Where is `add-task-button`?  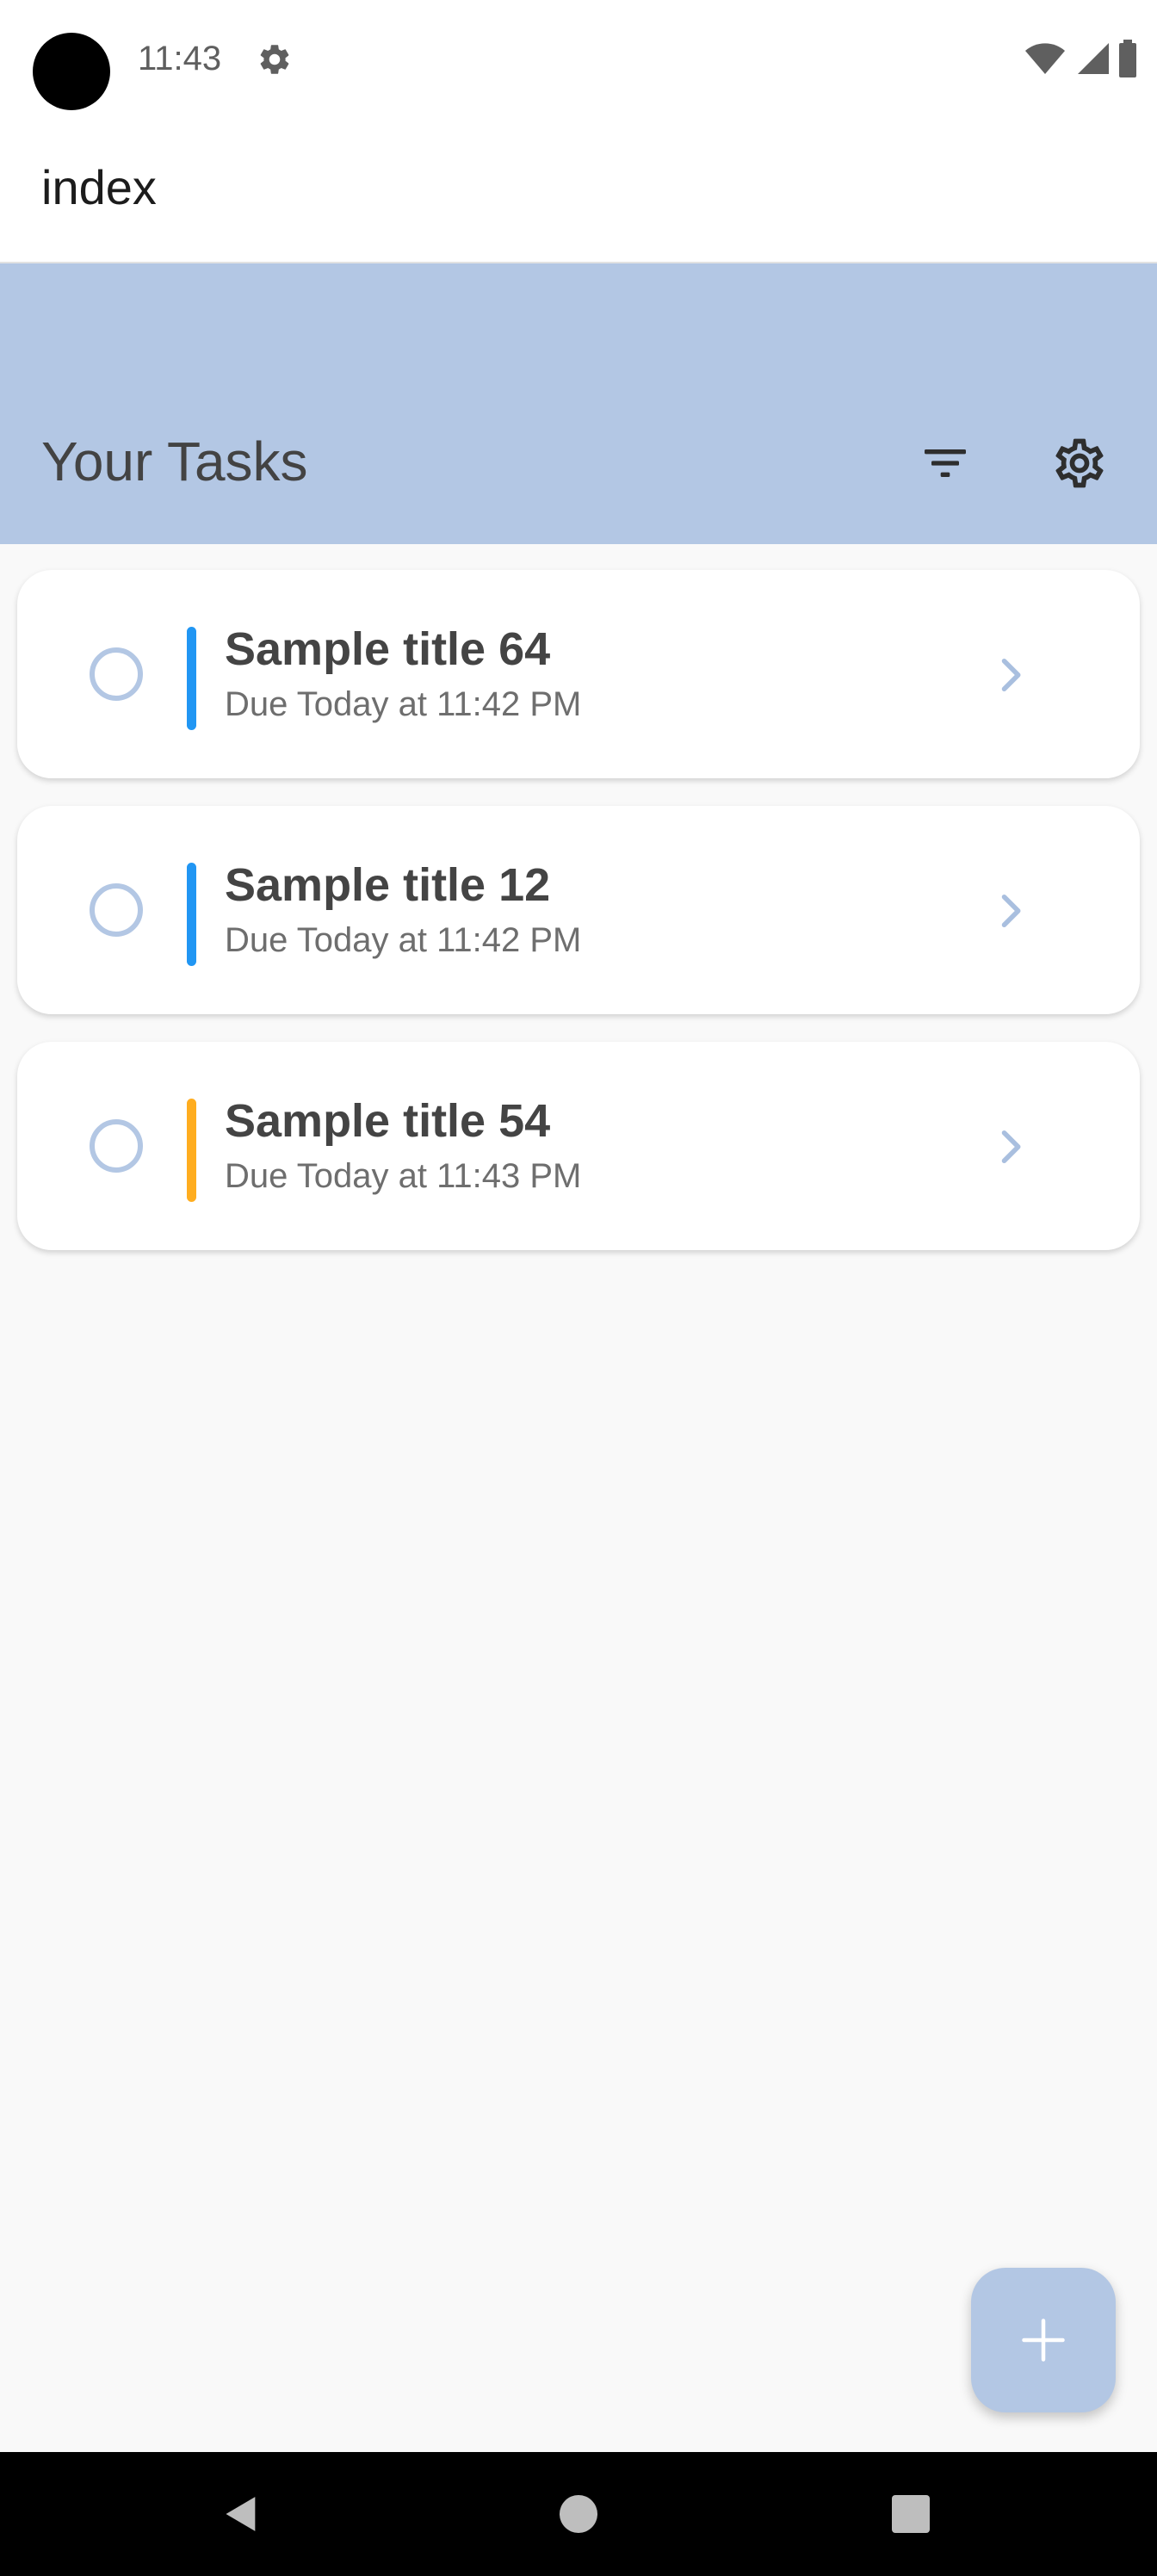 add-task-button is located at coordinates (1044, 2340).